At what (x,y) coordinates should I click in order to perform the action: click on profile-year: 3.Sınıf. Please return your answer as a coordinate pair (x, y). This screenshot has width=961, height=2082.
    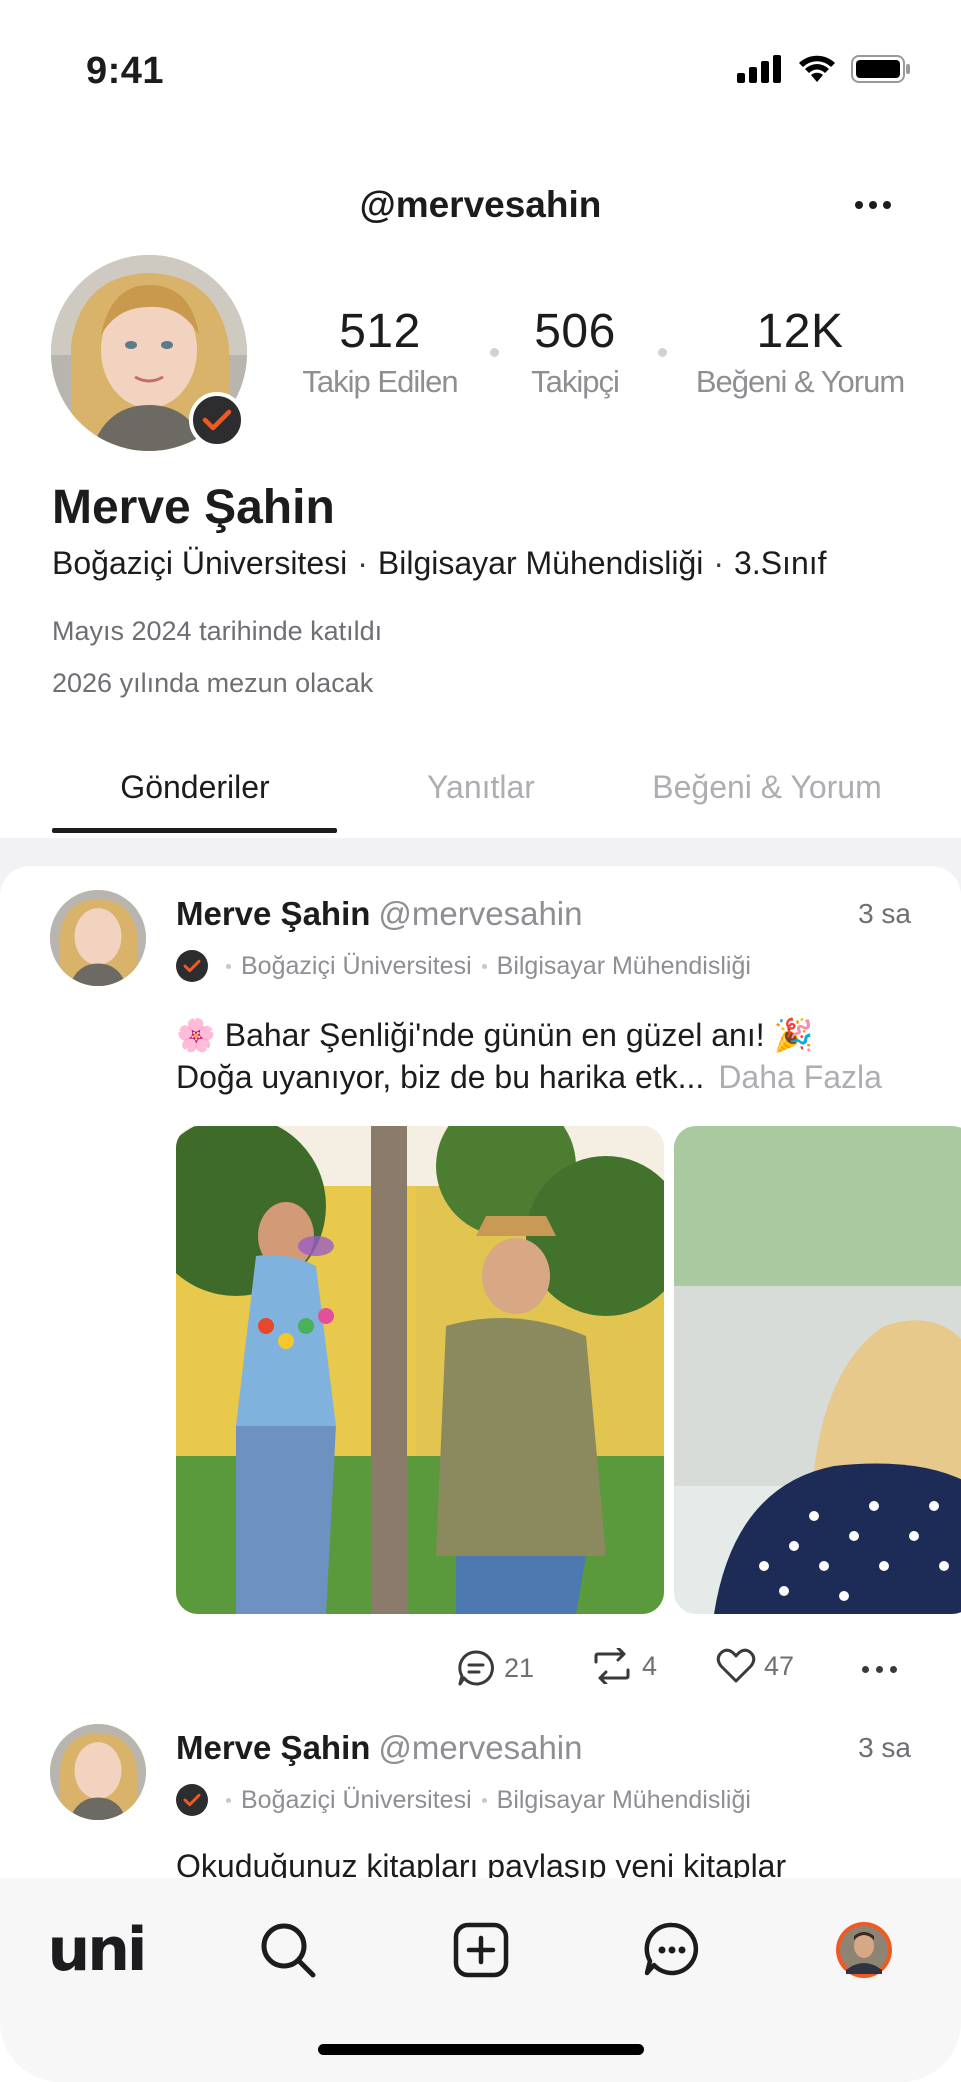
    Looking at the image, I should click on (780, 563).